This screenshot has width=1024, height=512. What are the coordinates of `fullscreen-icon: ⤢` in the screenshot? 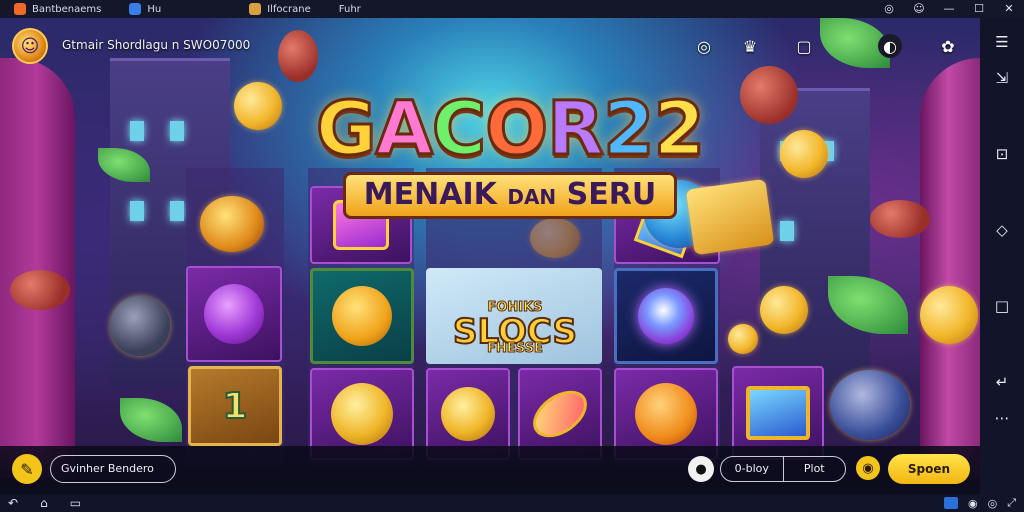 It's located at (1011, 503).